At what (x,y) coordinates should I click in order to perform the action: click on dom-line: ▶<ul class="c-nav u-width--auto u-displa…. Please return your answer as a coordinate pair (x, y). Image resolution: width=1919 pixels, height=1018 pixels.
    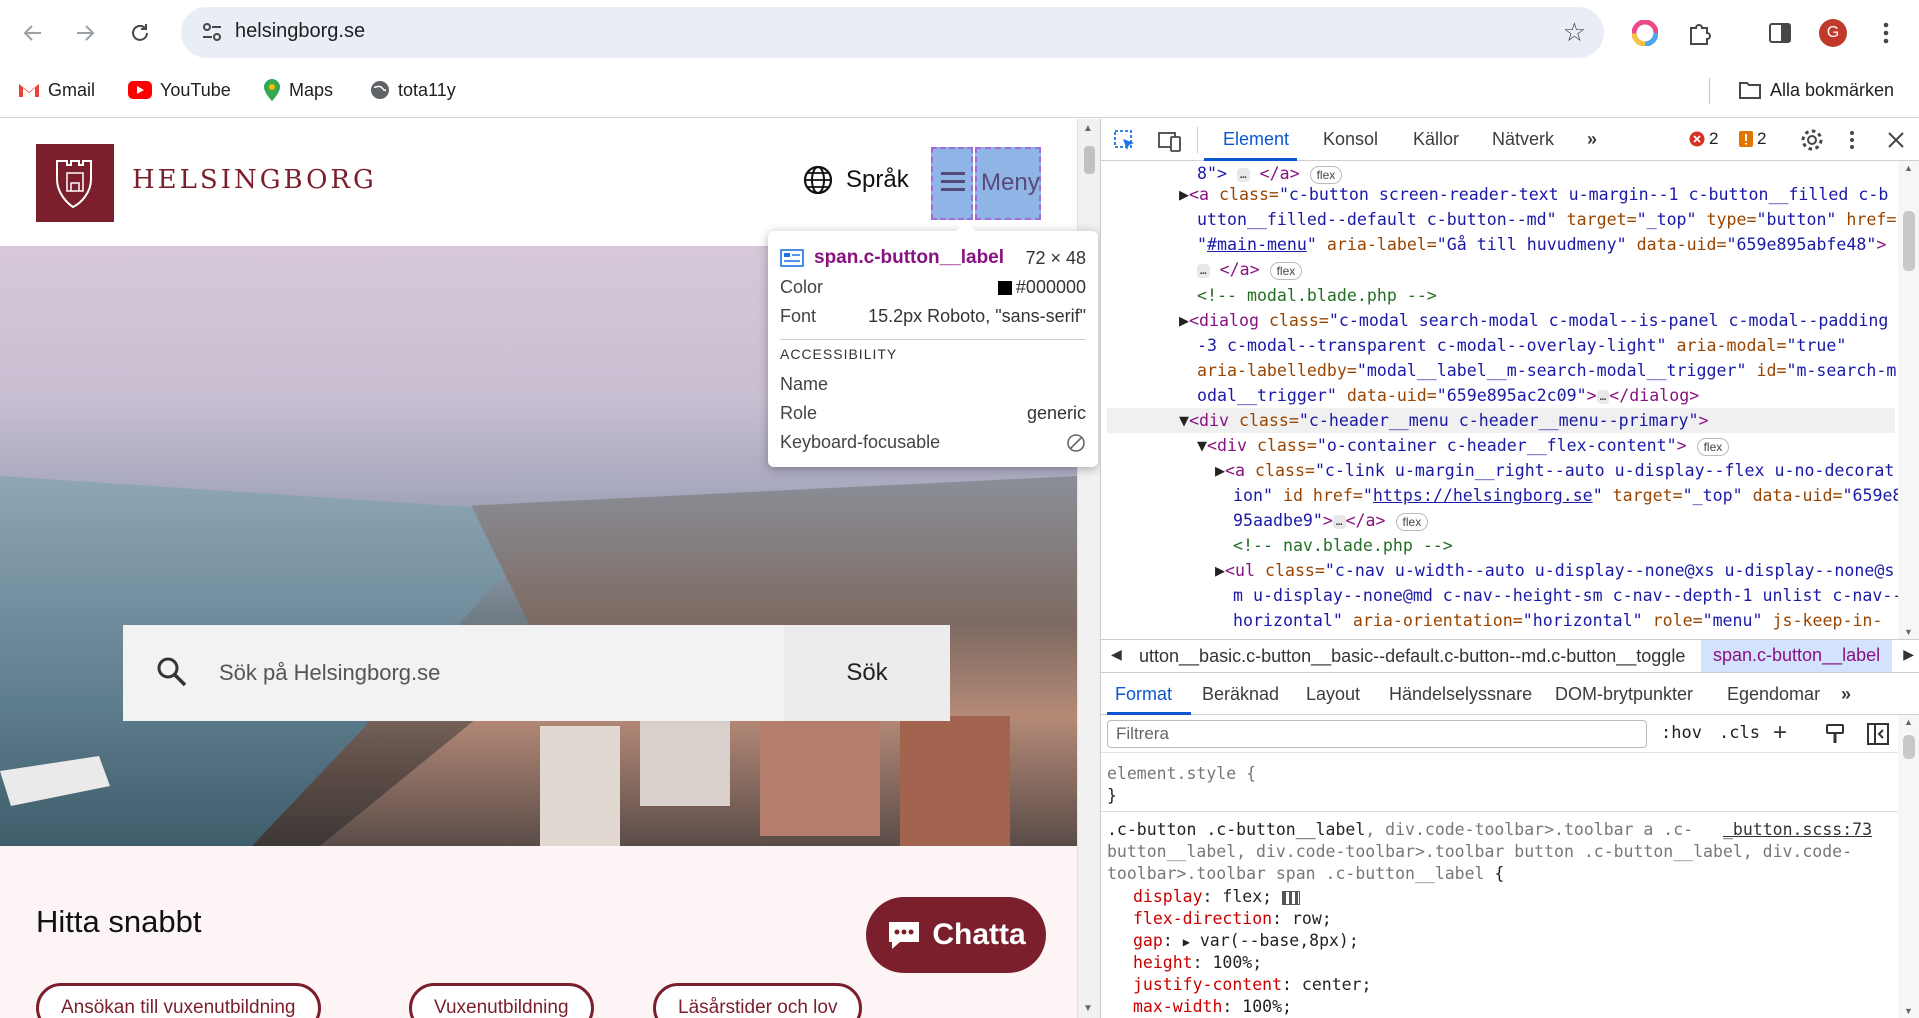
    Looking at the image, I should click on (1554, 570).